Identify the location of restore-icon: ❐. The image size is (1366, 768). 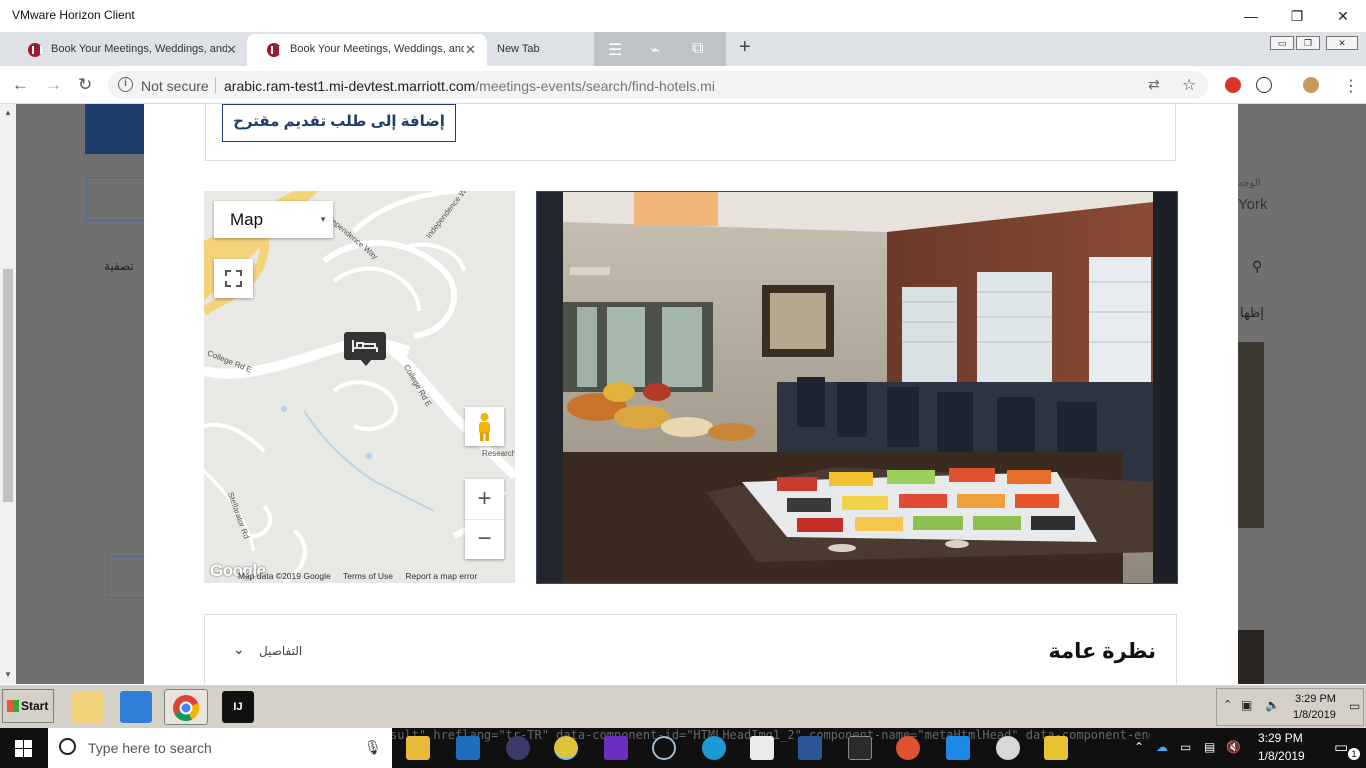
(1297, 16).